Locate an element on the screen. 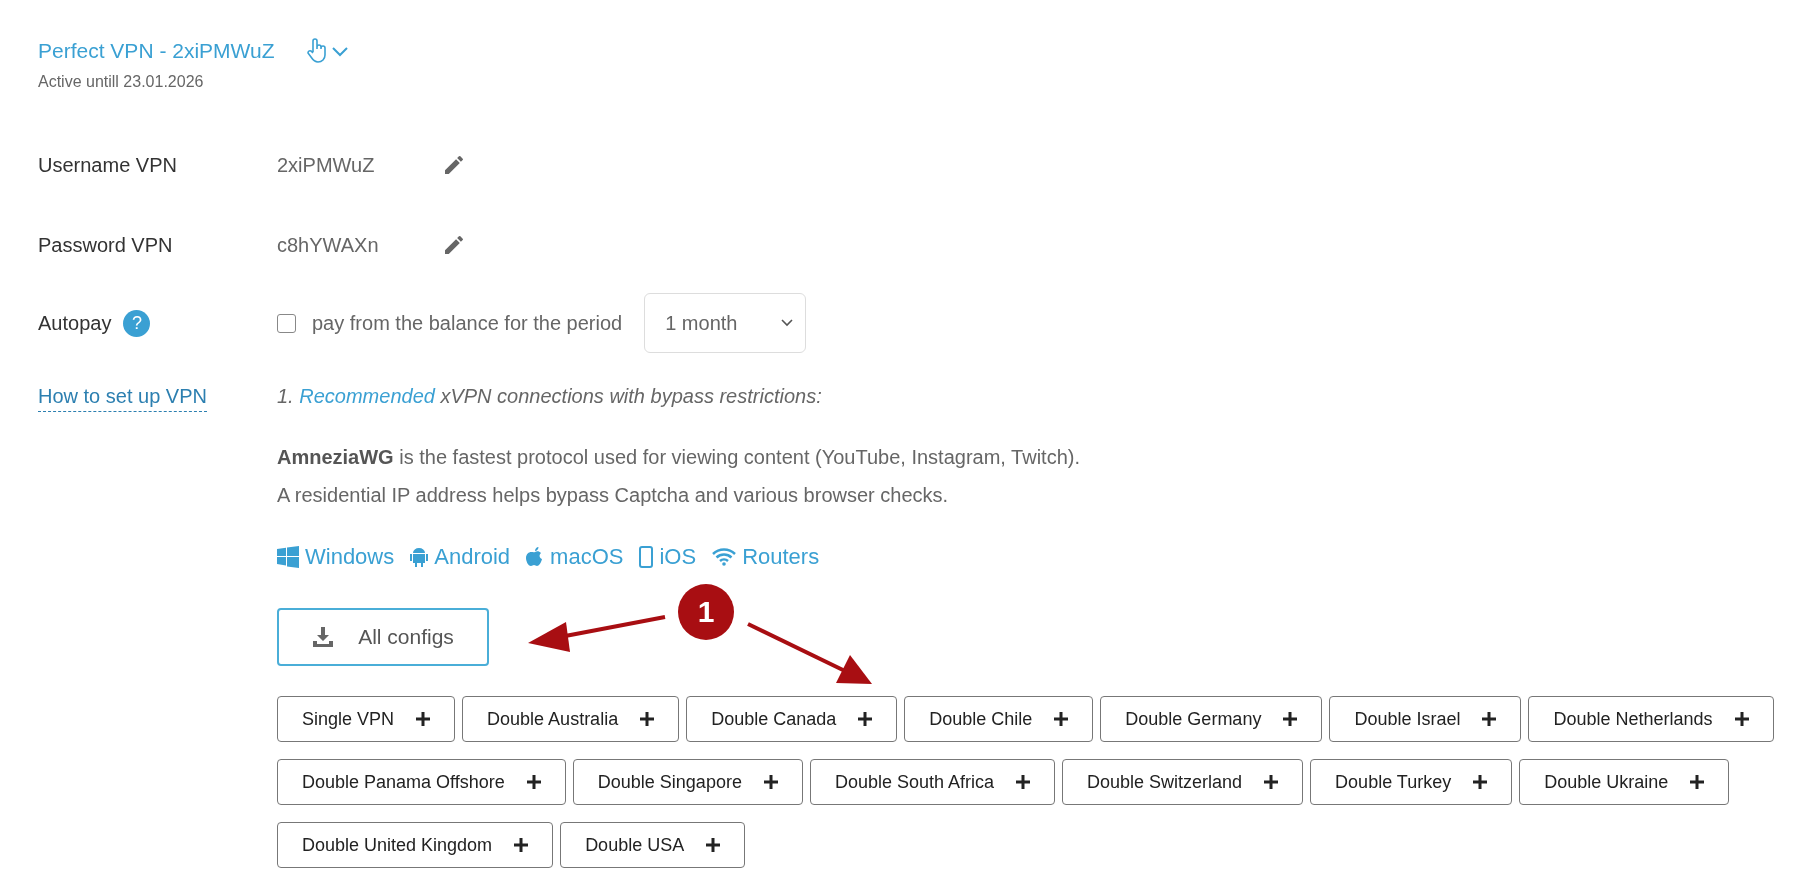 The height and width of the screenshot is (884, 1800). description-text: A residential IP address helps bypass Captcha and various browser checks. is located at coordinates (613, 495).